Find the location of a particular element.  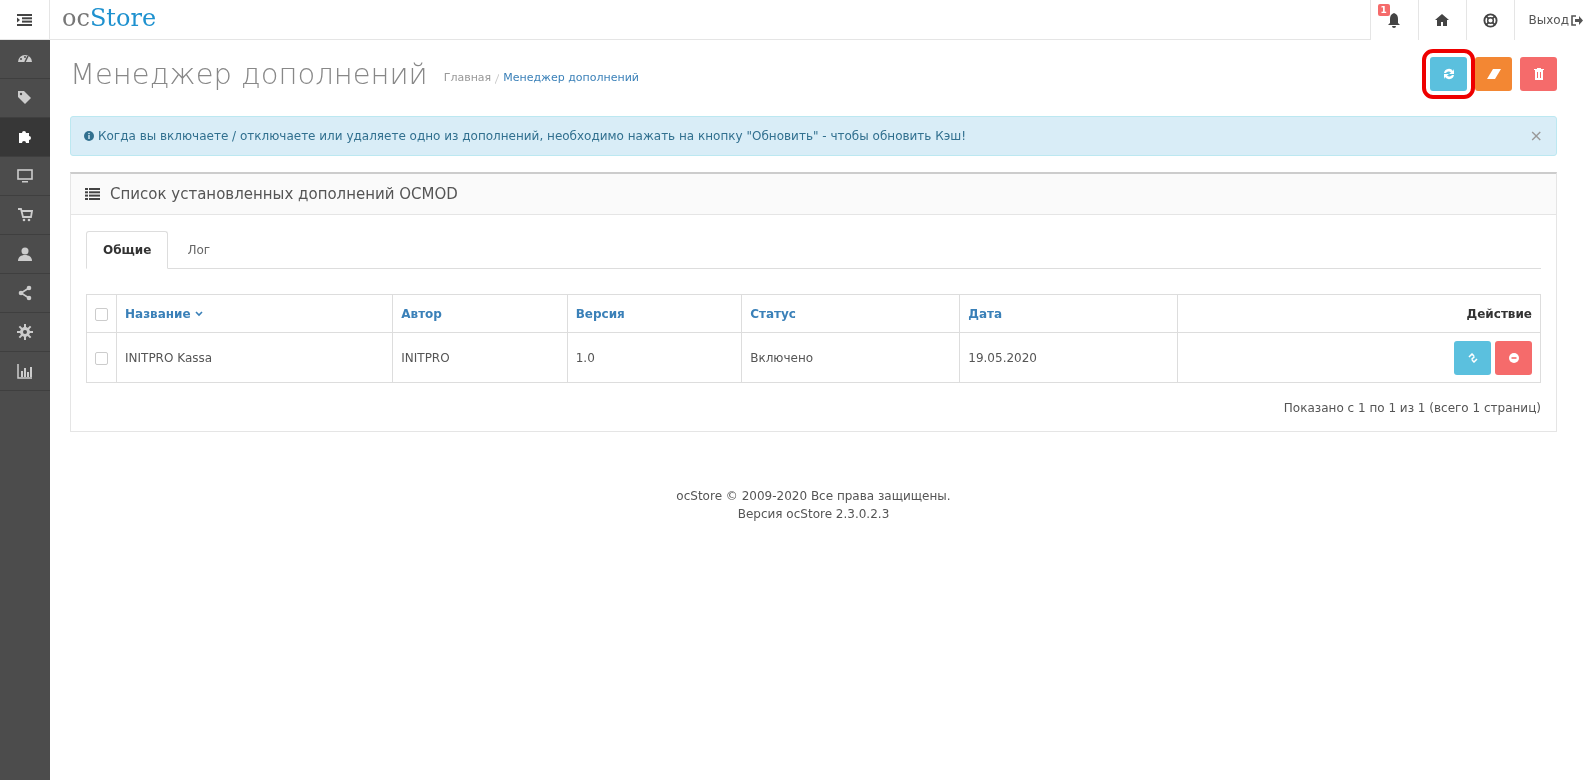

trash-icon is located at coordinates (1538, 74).